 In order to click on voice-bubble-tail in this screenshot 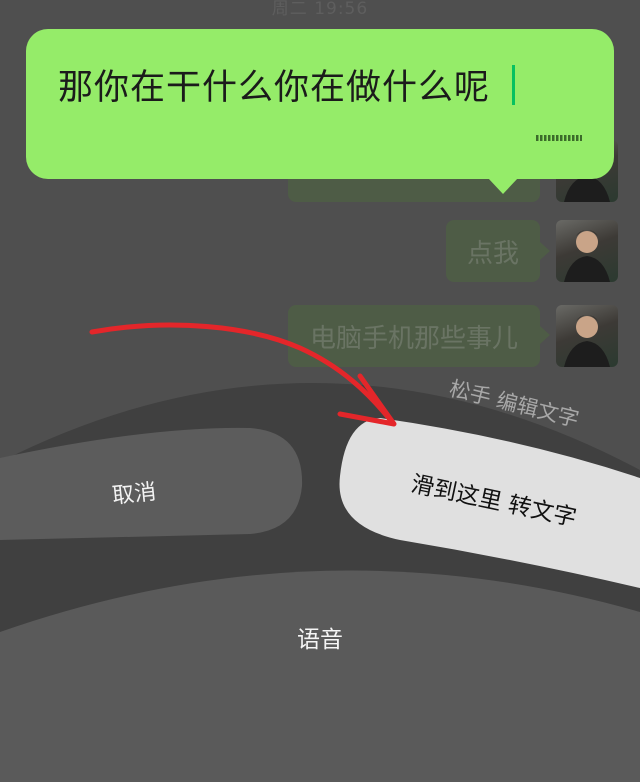, I will do `click(503, 186)`.